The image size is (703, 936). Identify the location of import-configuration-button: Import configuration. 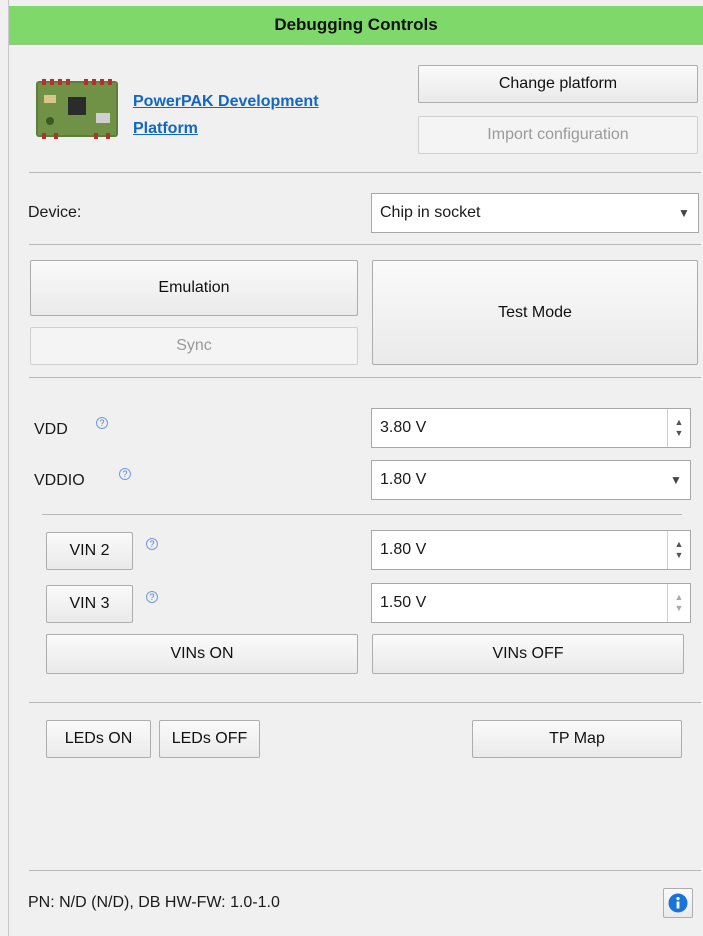
(558, 135).